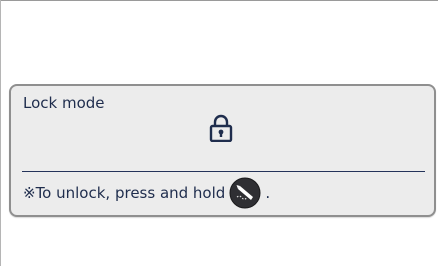 The height and width of the screenshot is (266, 438). Describe the element at coordinates (0, 133) in the screenshot. I see `window-left-border` at that location.